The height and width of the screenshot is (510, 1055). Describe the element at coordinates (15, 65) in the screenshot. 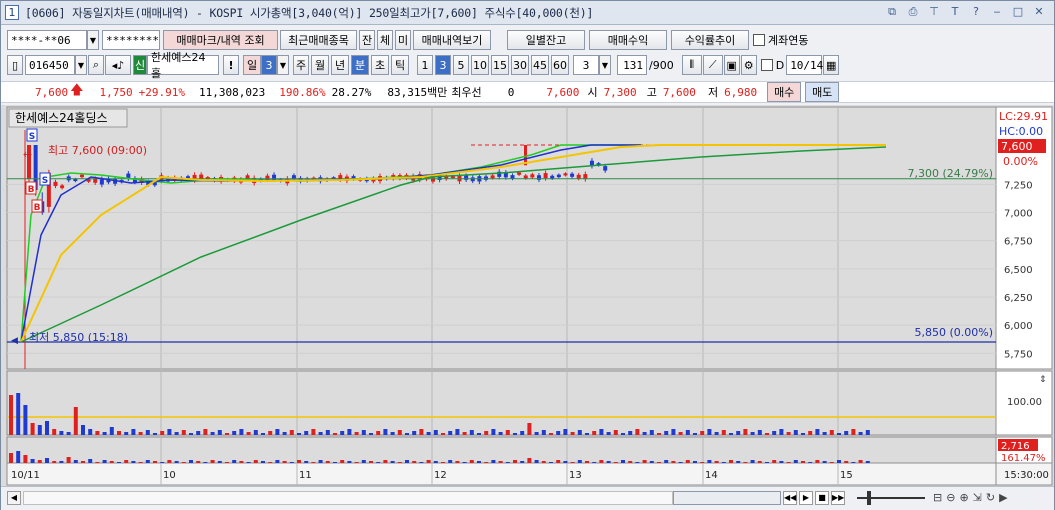

I see `layout-icon: ▯` at that location.